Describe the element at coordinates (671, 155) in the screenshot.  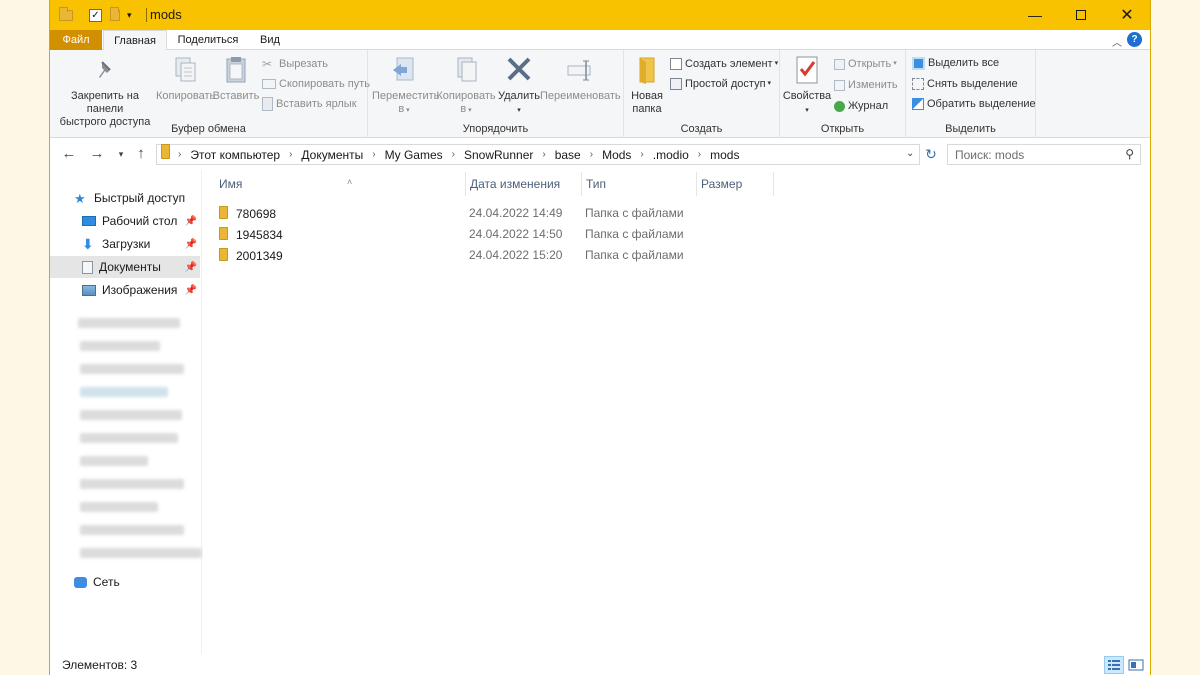
I see `crumb-modio: .modio` at that location.